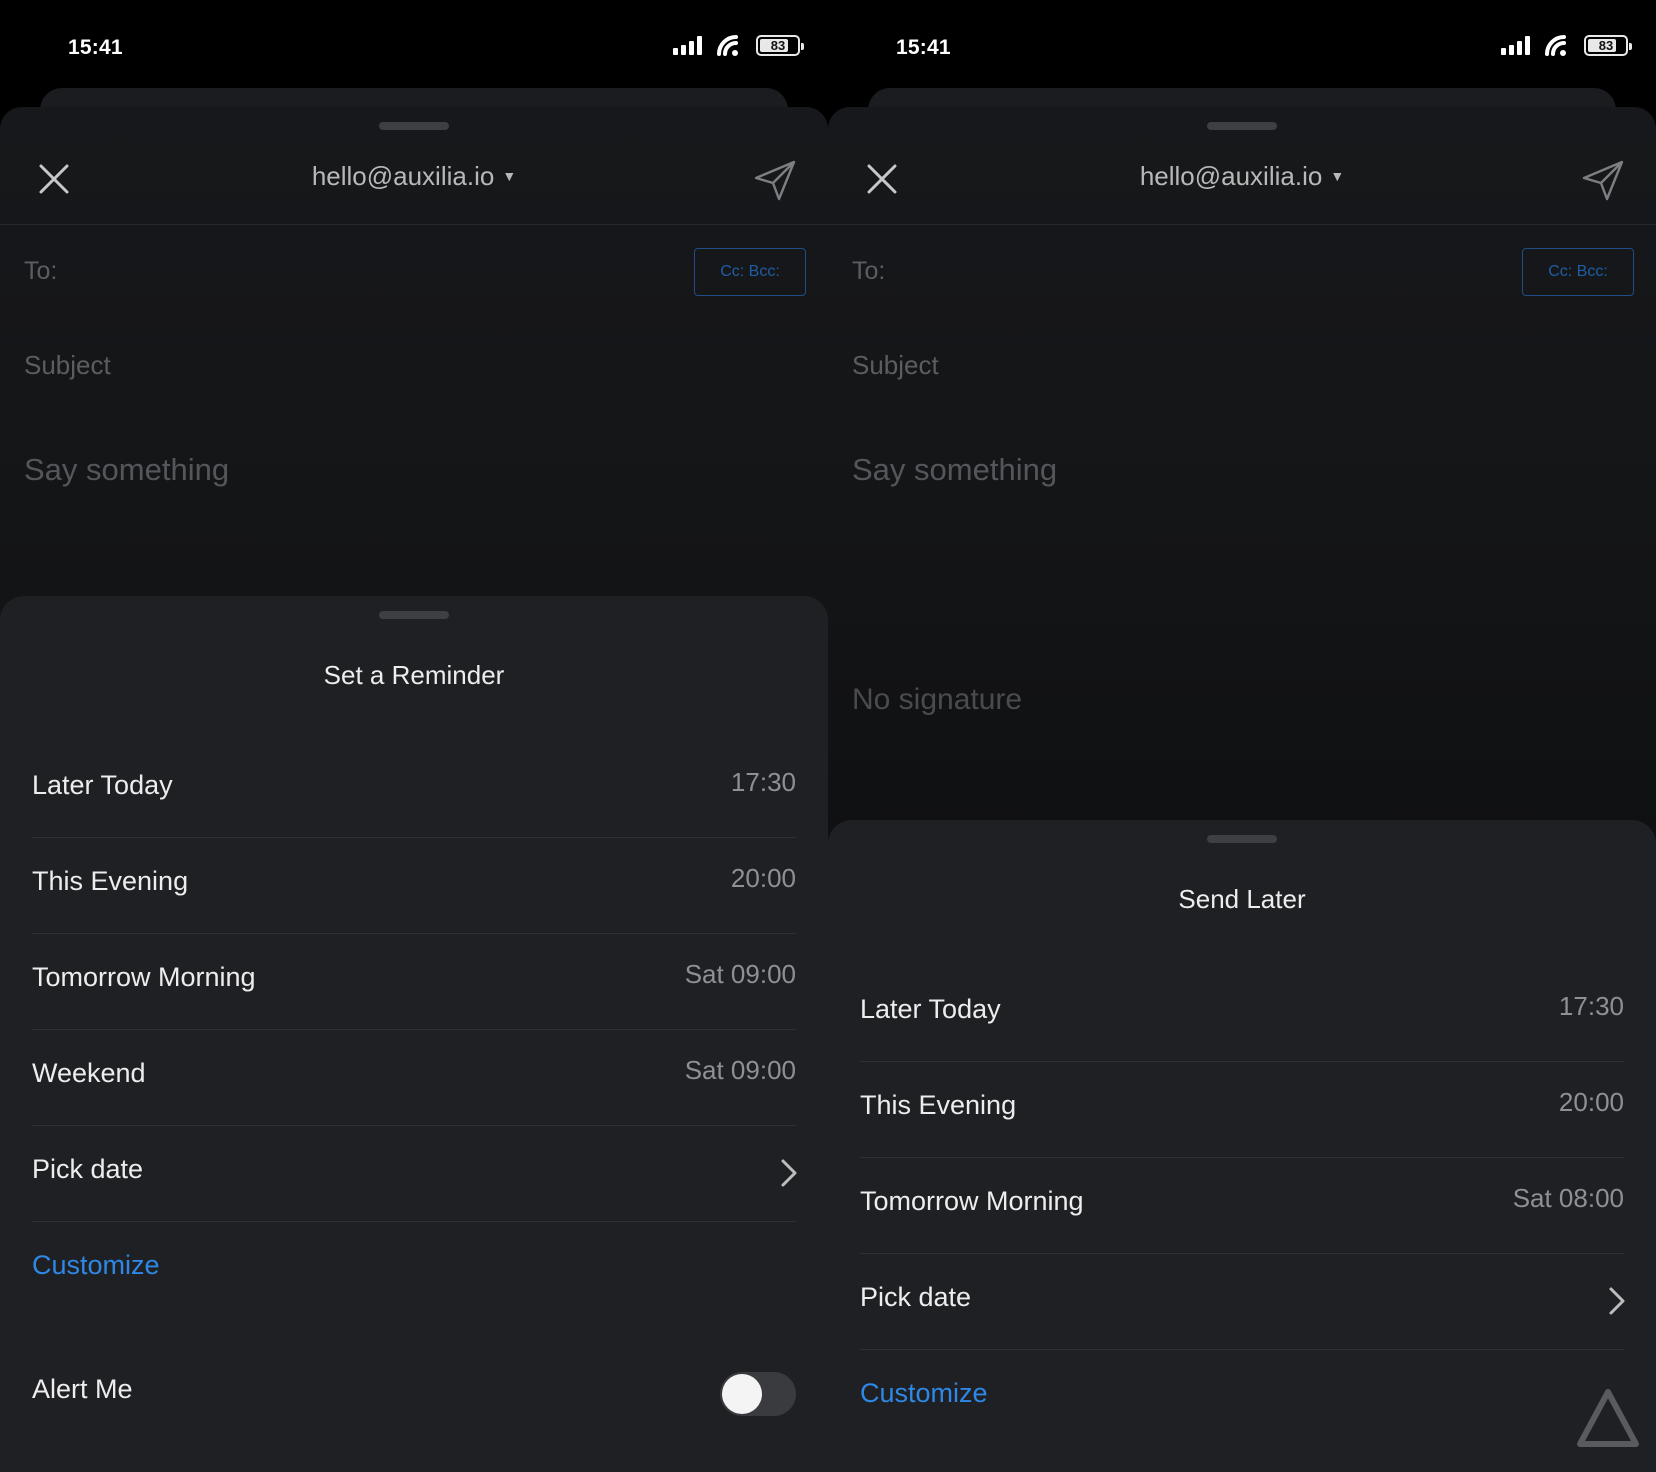  I want to click on option-time: Sat 08:00, so click(1568, 1198).